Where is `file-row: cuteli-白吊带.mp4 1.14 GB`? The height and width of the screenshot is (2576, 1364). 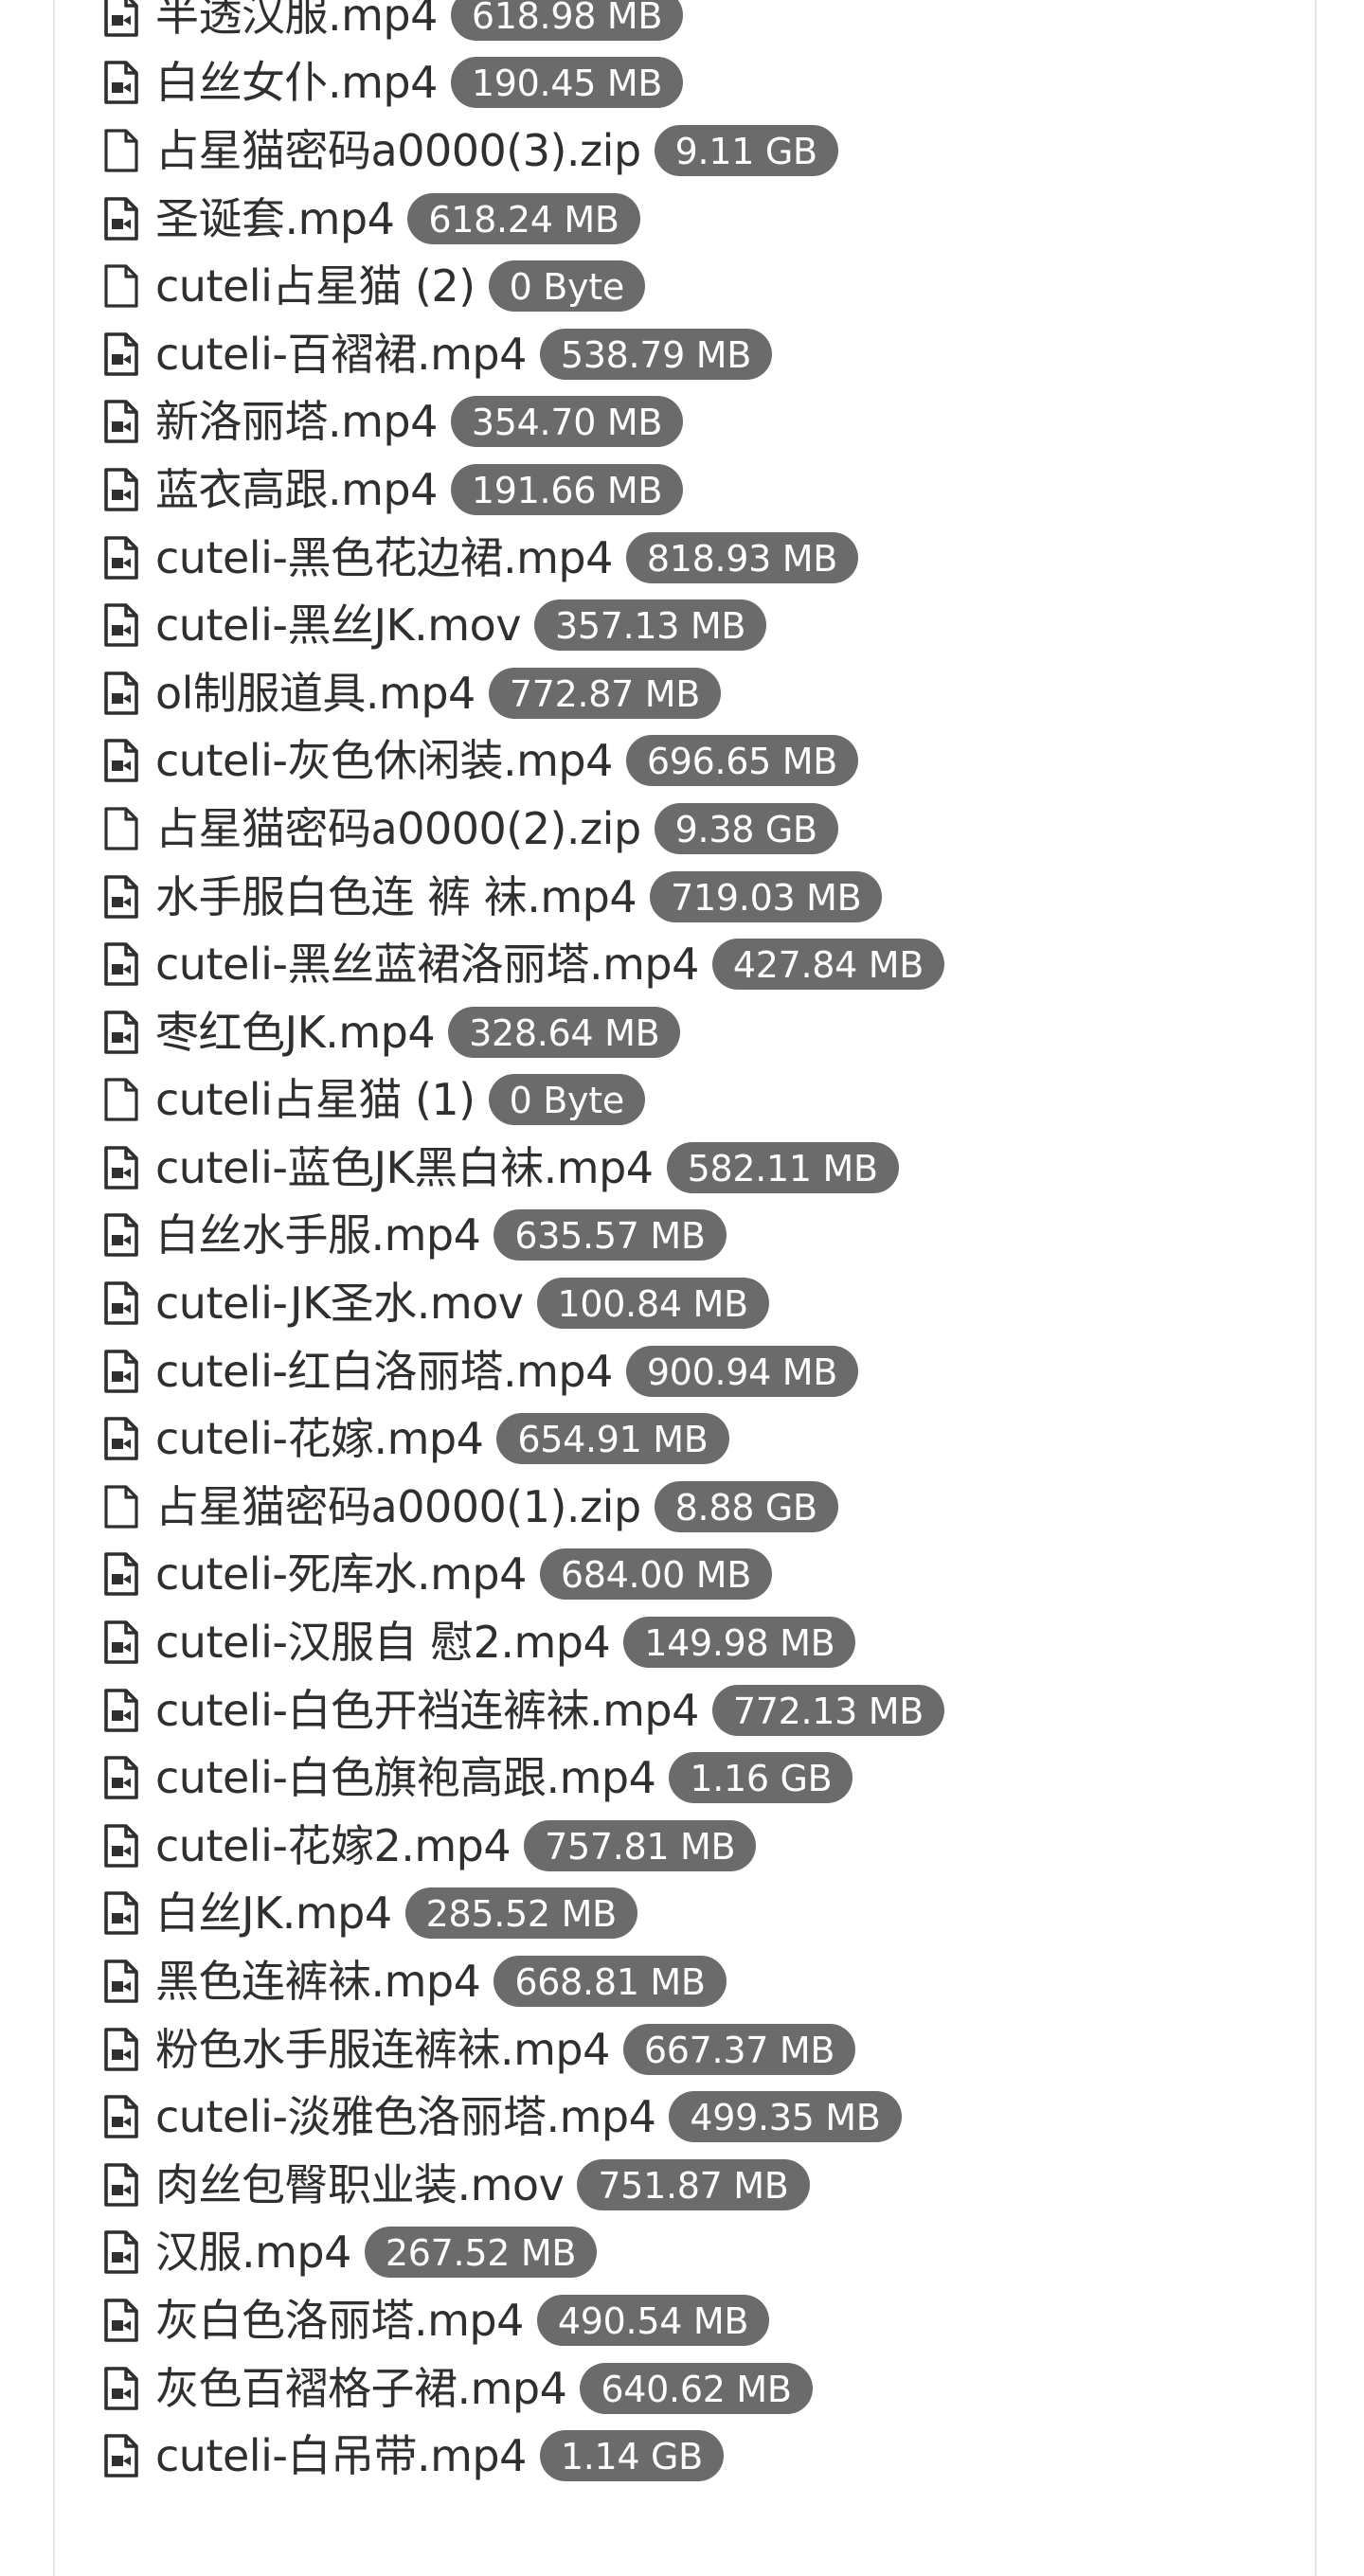
file-row: cuteli-白吊带.mp4 1.14 GB is located at coordinates (705, 2456).